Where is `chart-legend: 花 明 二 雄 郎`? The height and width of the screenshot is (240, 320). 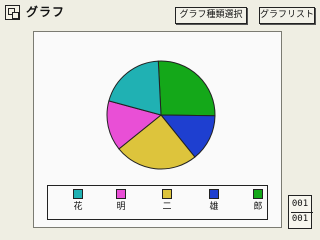 chart-legend: 花 明 二 雄 郎 is located at coordinates (157, 202).